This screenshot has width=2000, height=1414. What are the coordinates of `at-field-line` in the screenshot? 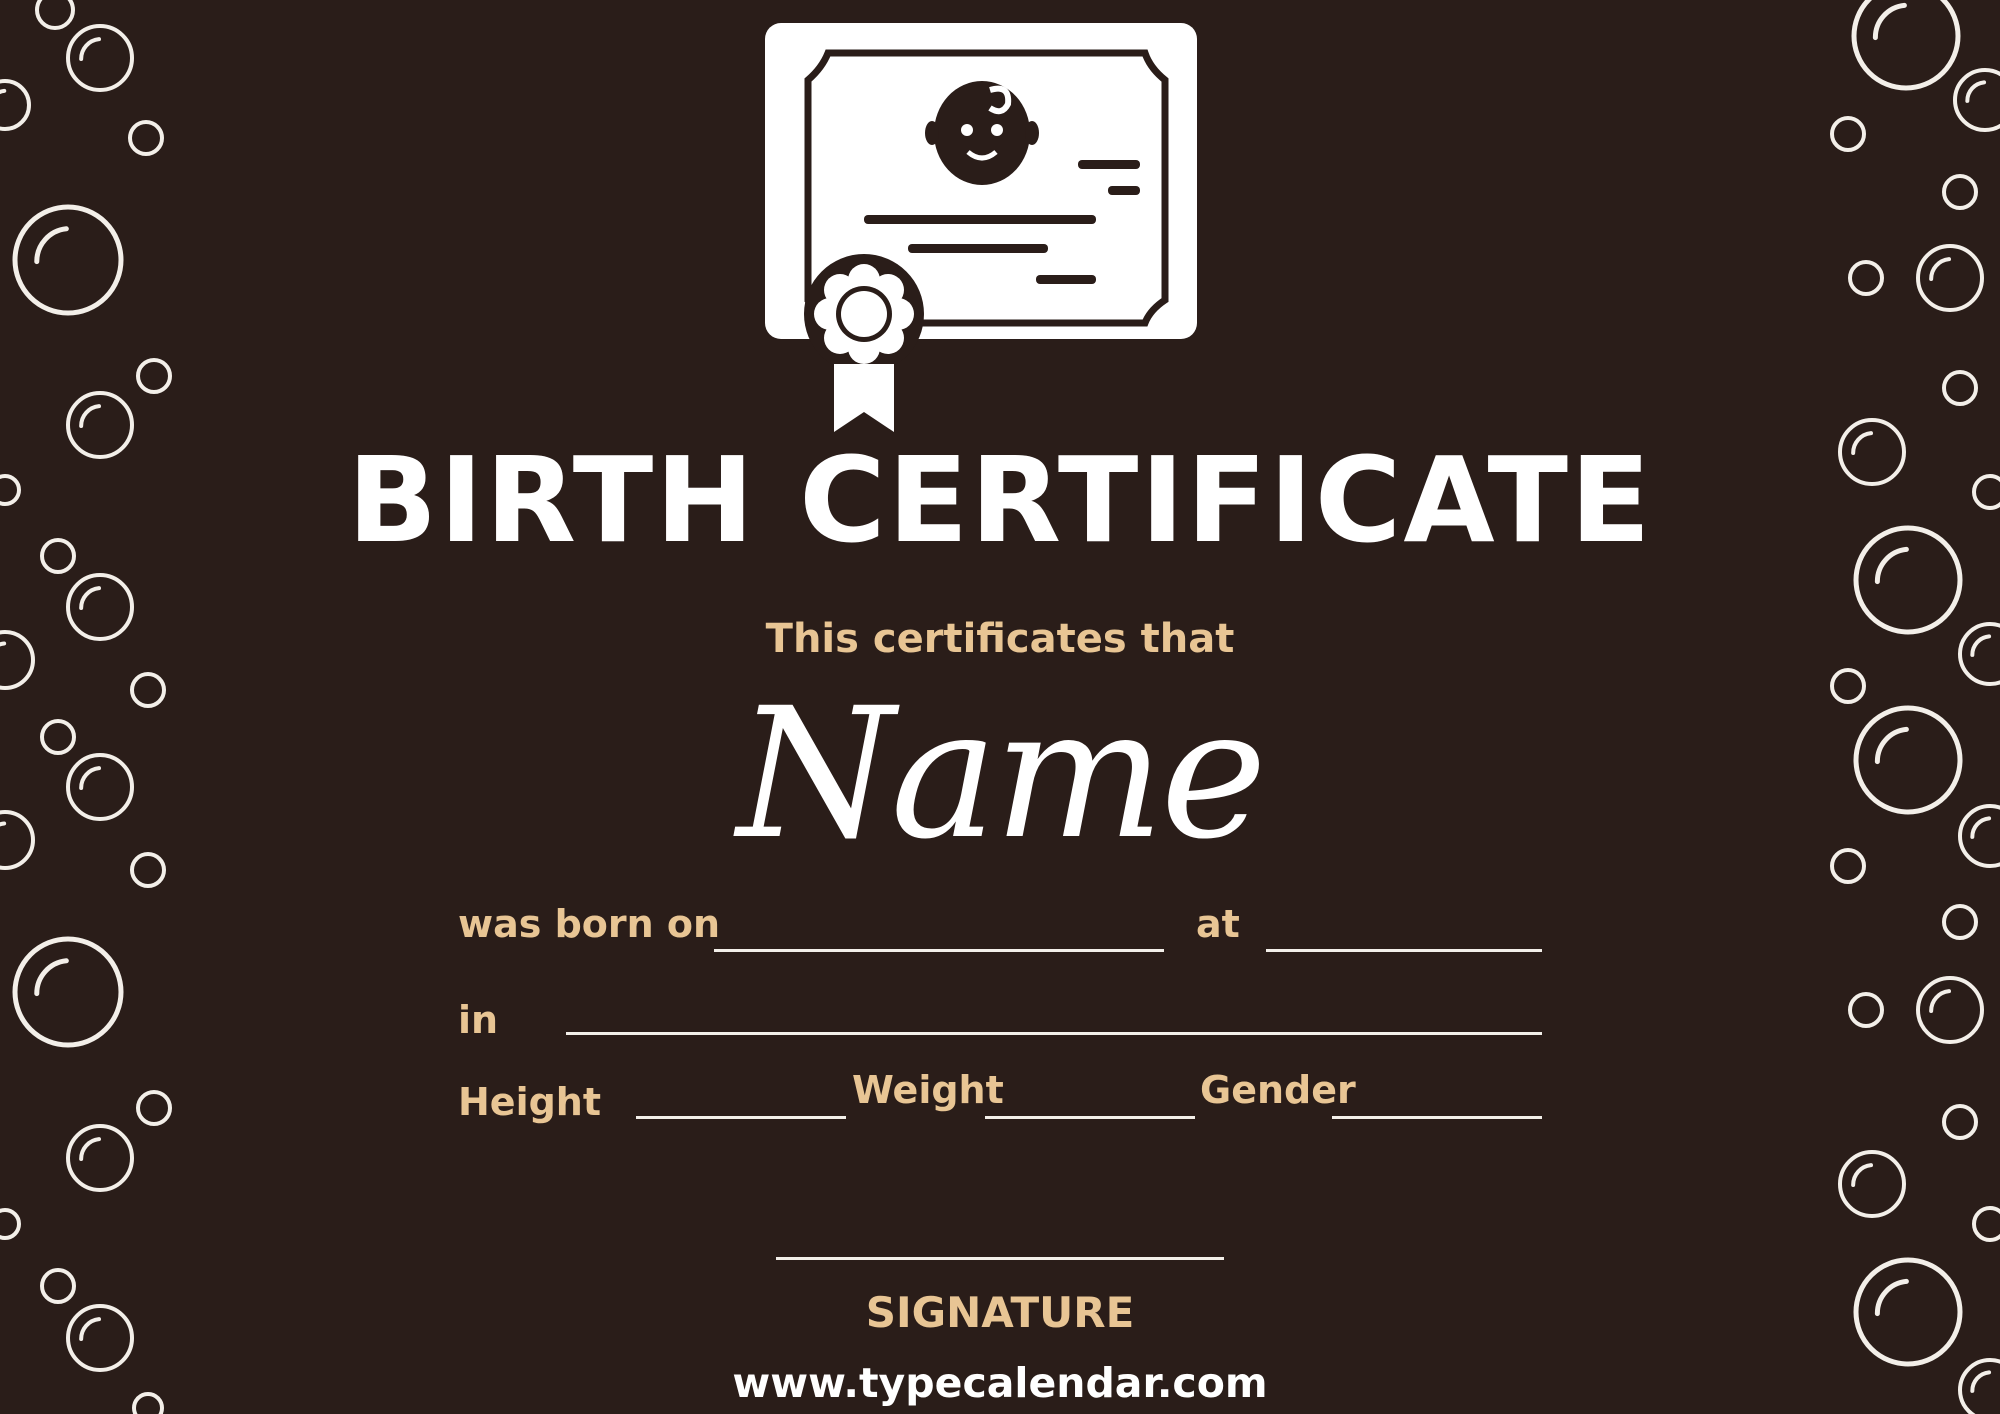 It's located at (1404, 950).